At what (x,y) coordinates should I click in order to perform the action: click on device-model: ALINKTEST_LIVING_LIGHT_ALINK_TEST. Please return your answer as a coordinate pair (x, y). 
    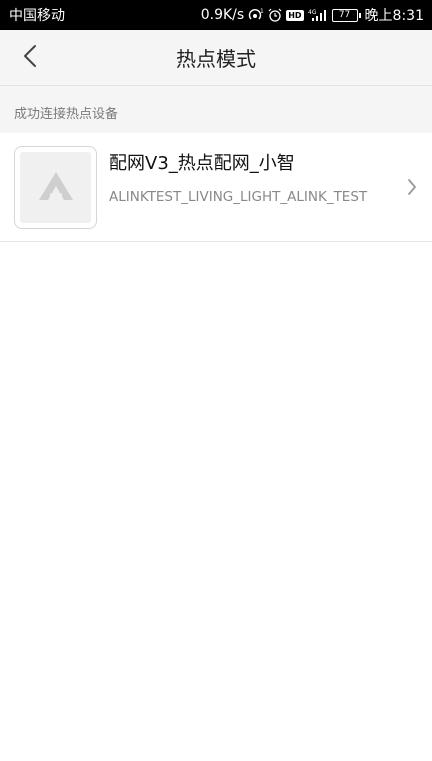
    Looking at the image, I should click on (238, 197).